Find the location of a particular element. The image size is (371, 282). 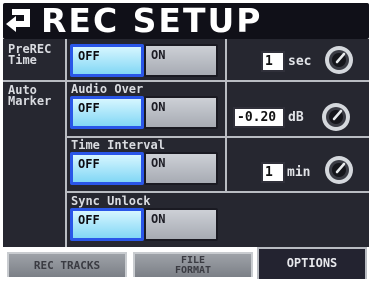

audio-over-off-button: OFF is located at coordinates (107, 112).